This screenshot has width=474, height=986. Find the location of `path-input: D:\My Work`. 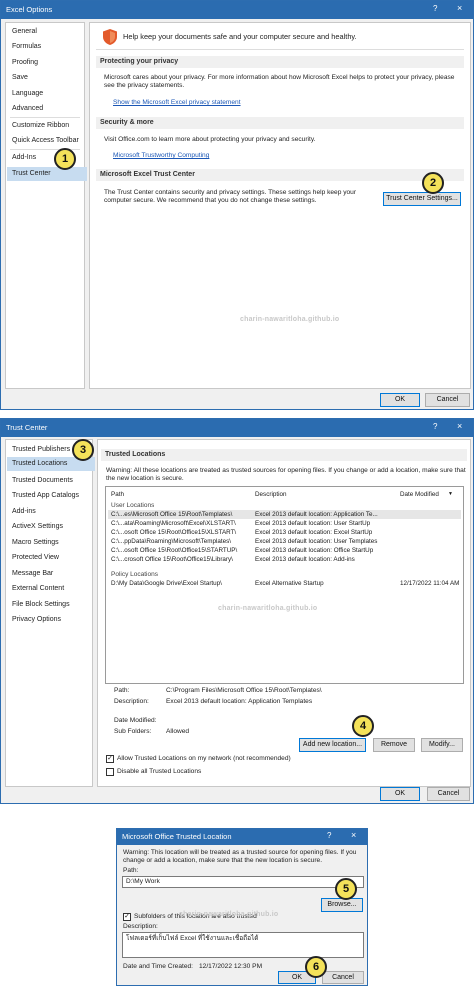

path-input: D:\My Work is located at coordinates (243, 882).